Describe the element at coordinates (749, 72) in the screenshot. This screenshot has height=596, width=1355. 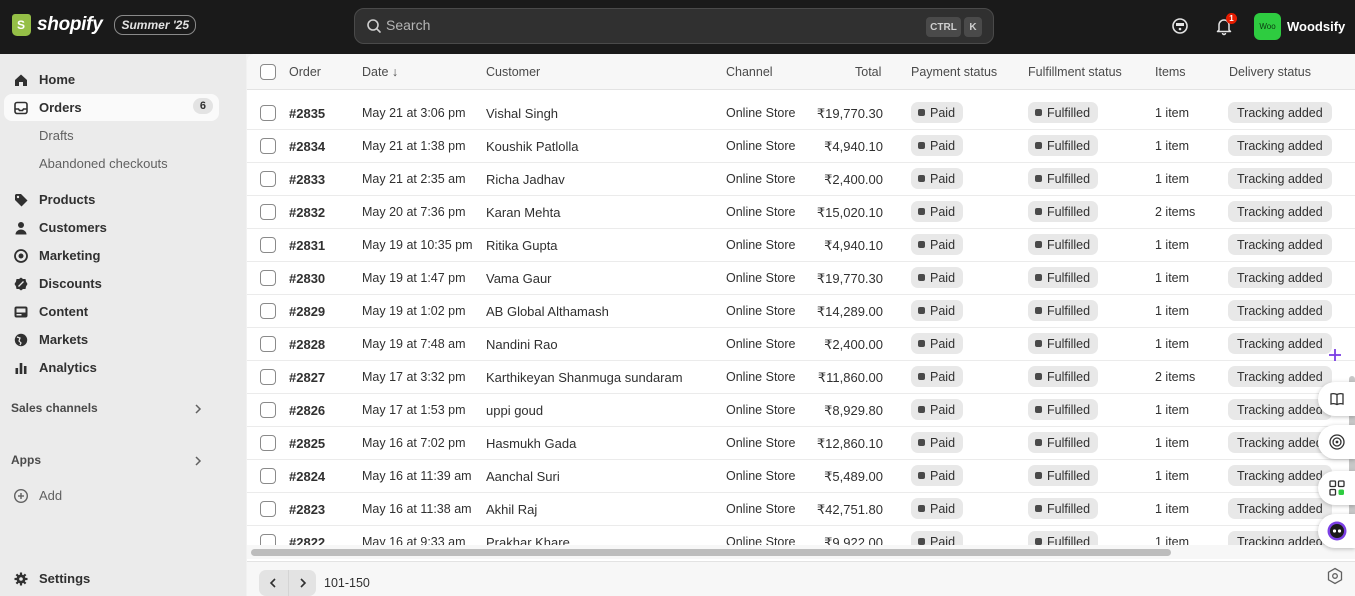
I see `column-header-channel: Channel` at that location.